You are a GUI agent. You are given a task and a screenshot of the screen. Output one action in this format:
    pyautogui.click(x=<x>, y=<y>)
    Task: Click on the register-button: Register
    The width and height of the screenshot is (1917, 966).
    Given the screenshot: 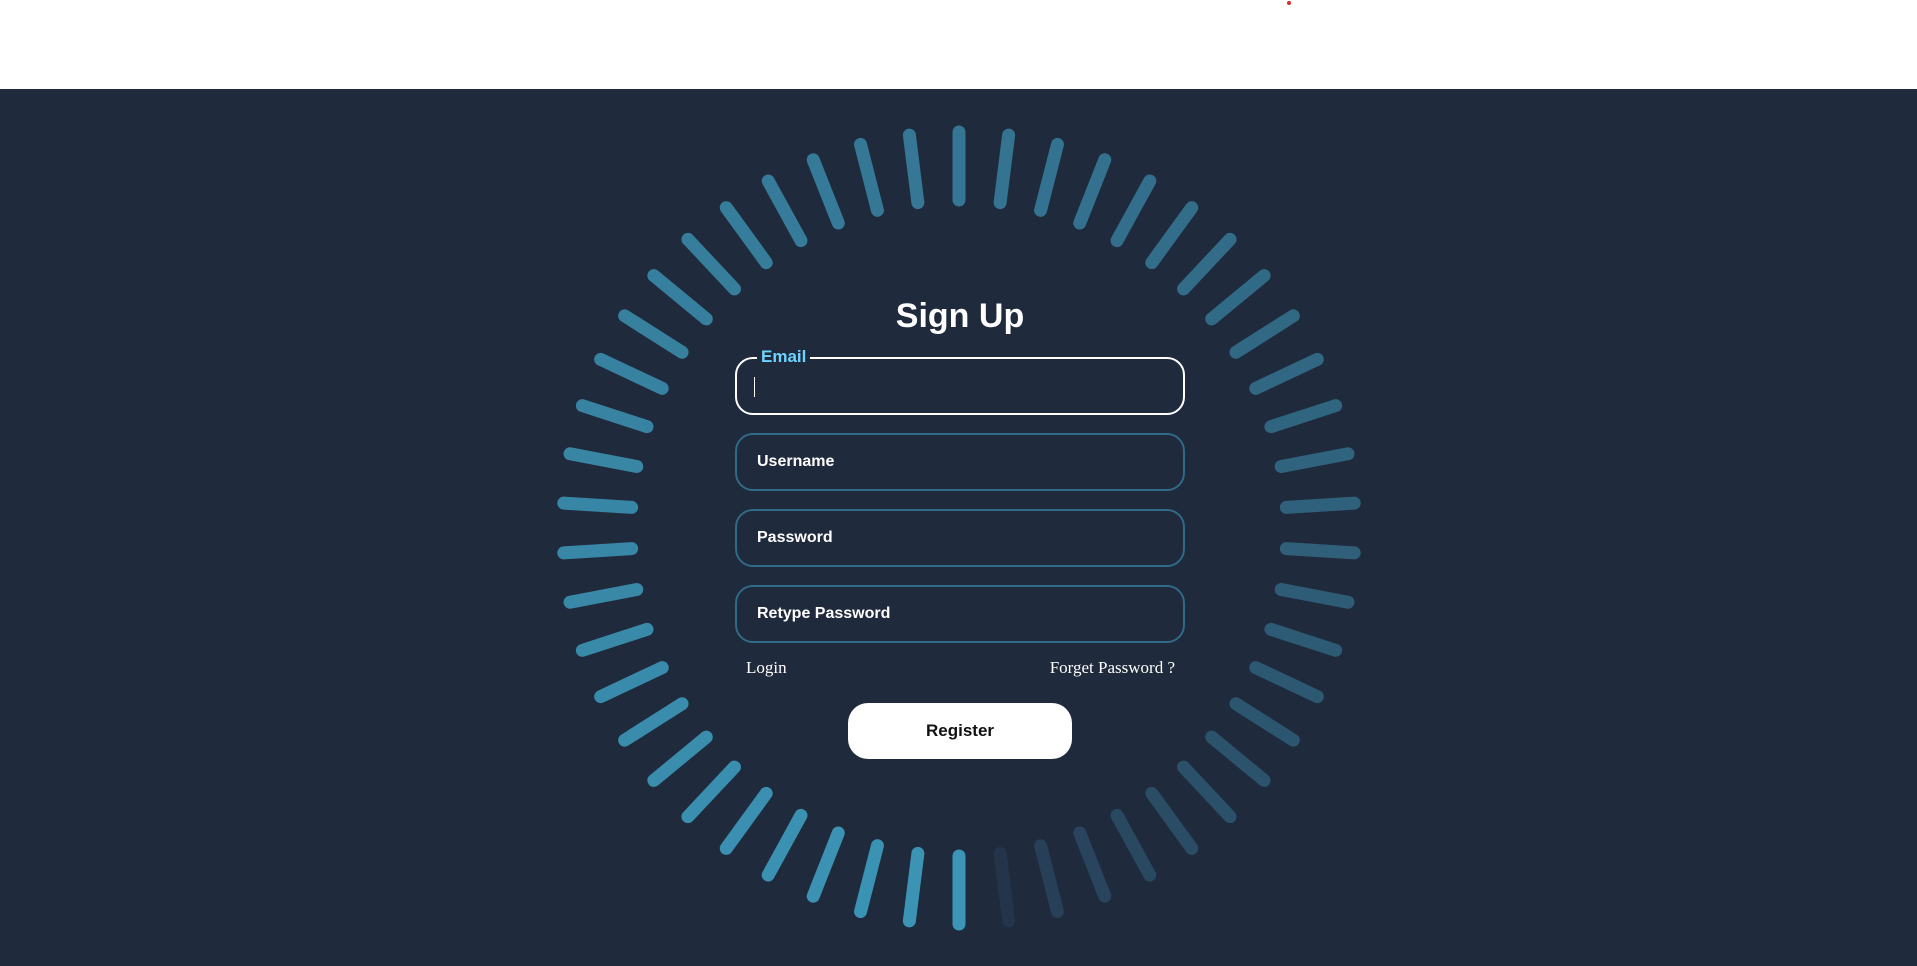 What is the action you would take?
    pyautogui.click(x=960, y=731)
    